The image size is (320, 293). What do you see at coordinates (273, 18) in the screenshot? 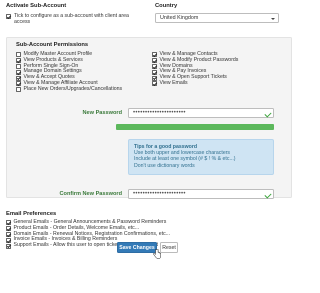
I see `chevron-down-icon` at bounding box center [273, 18].